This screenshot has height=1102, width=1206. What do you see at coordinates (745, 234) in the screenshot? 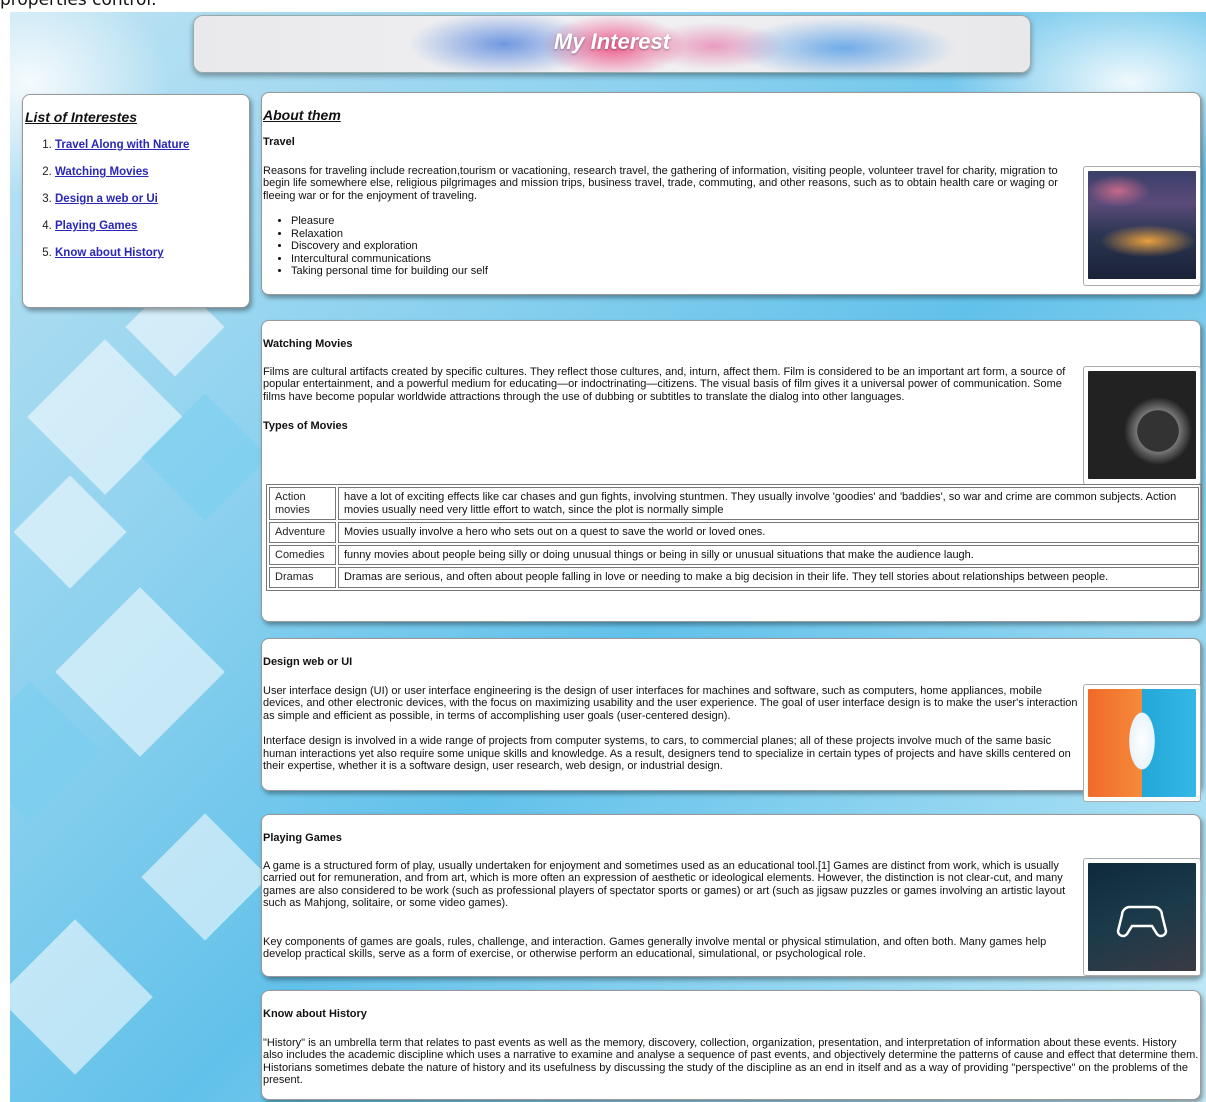
I see `list-item: Relaxation` at bounding box center [745, 234].